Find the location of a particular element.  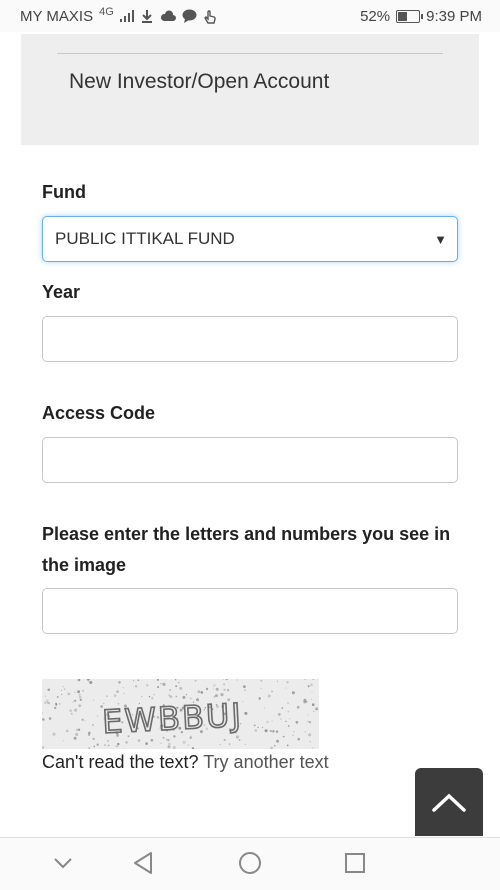

captcha-input is located at coordinates (250, 611).